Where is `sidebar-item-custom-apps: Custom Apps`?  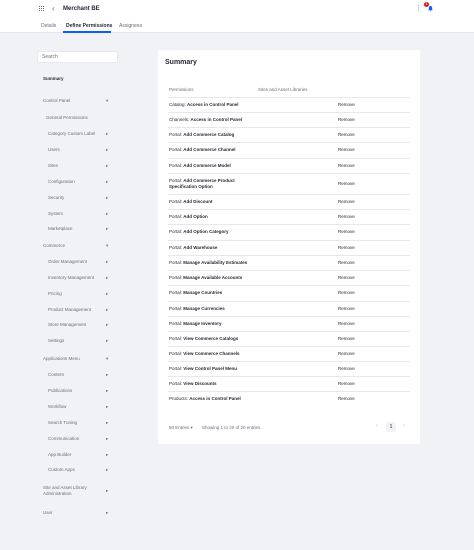
sidebar-item-custom-apps: Custom Apps is located at coordinates (61, 470).